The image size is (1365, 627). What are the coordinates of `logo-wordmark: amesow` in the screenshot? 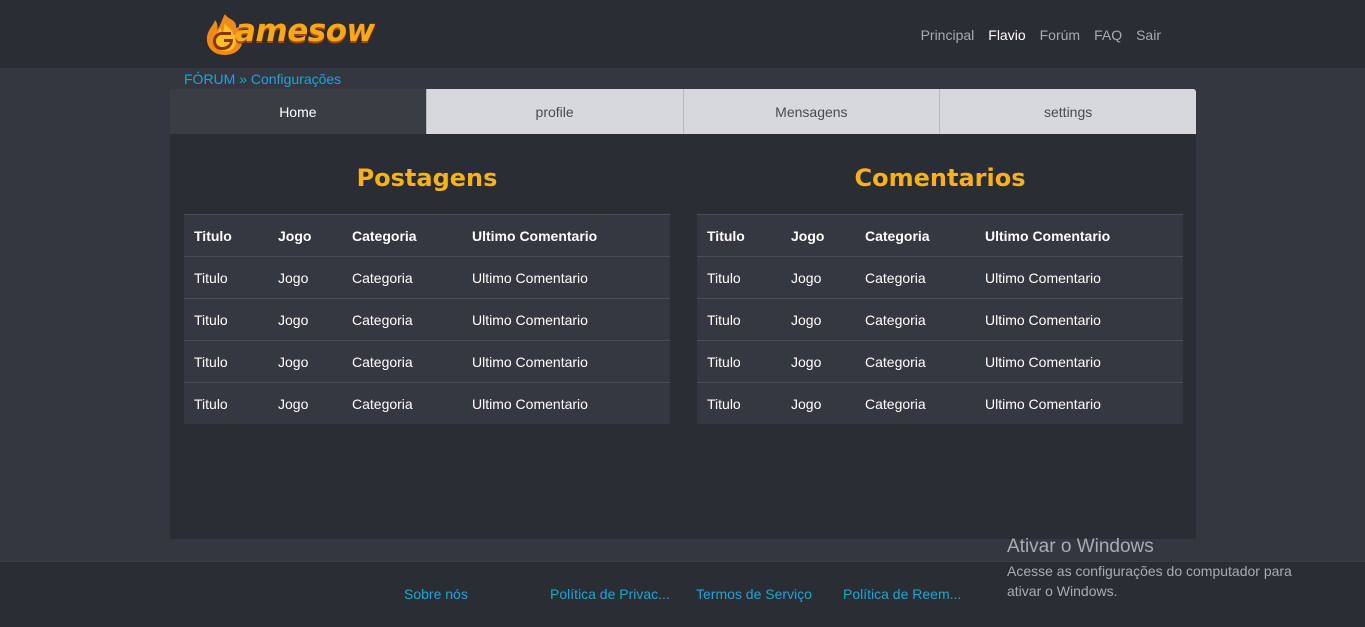 It's located at (305, 31).